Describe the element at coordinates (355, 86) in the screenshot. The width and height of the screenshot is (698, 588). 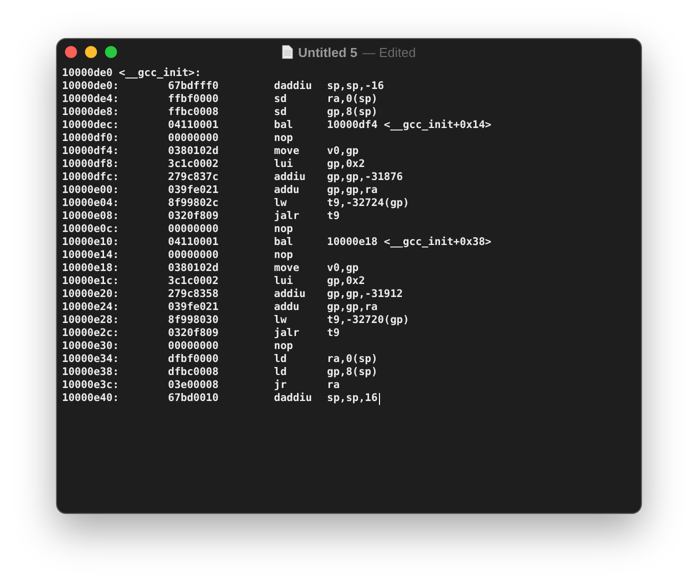
I see `operand-text: sp,sp,-16` at that location.